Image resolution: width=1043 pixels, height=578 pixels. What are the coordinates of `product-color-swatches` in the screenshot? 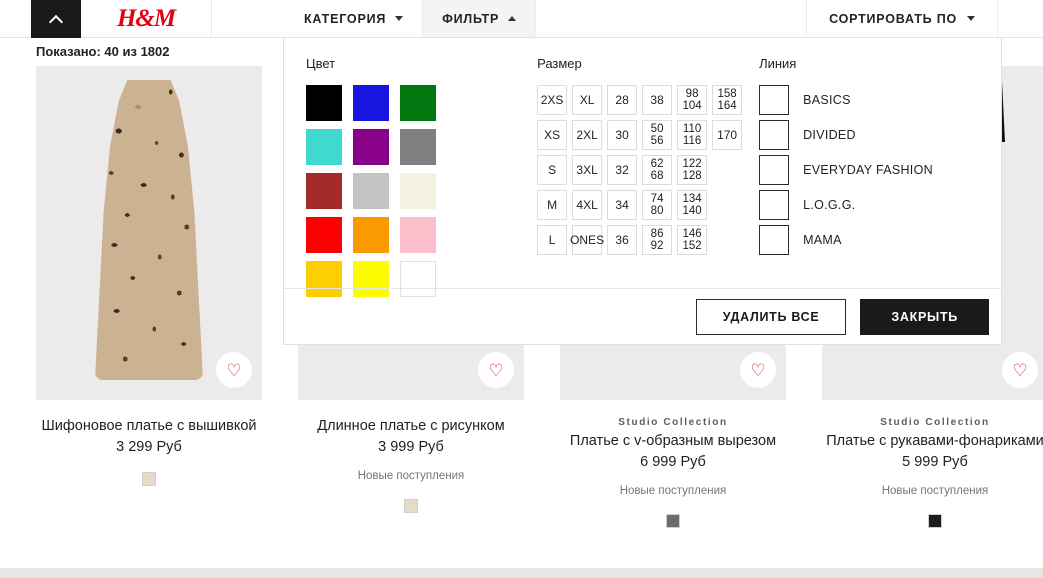 It's located at (149, 478).